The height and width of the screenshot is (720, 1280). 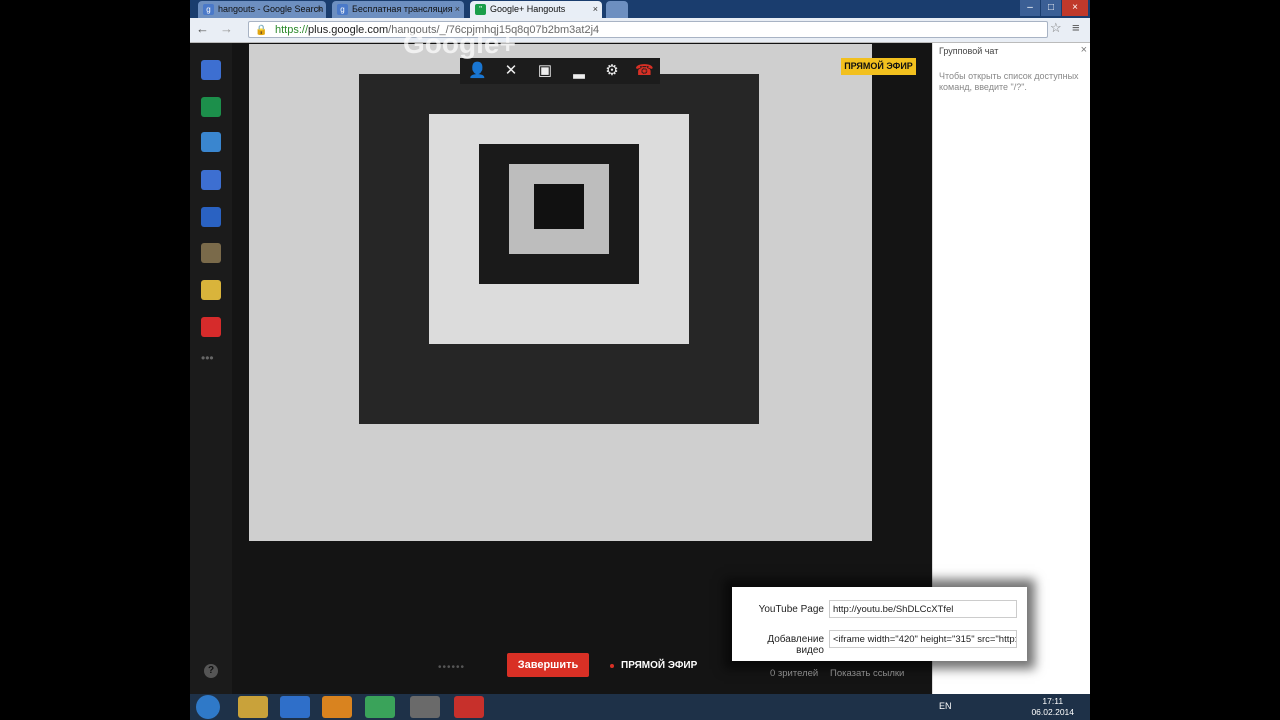 I want to click on acrobat-icon, so click(x=469, y=707).